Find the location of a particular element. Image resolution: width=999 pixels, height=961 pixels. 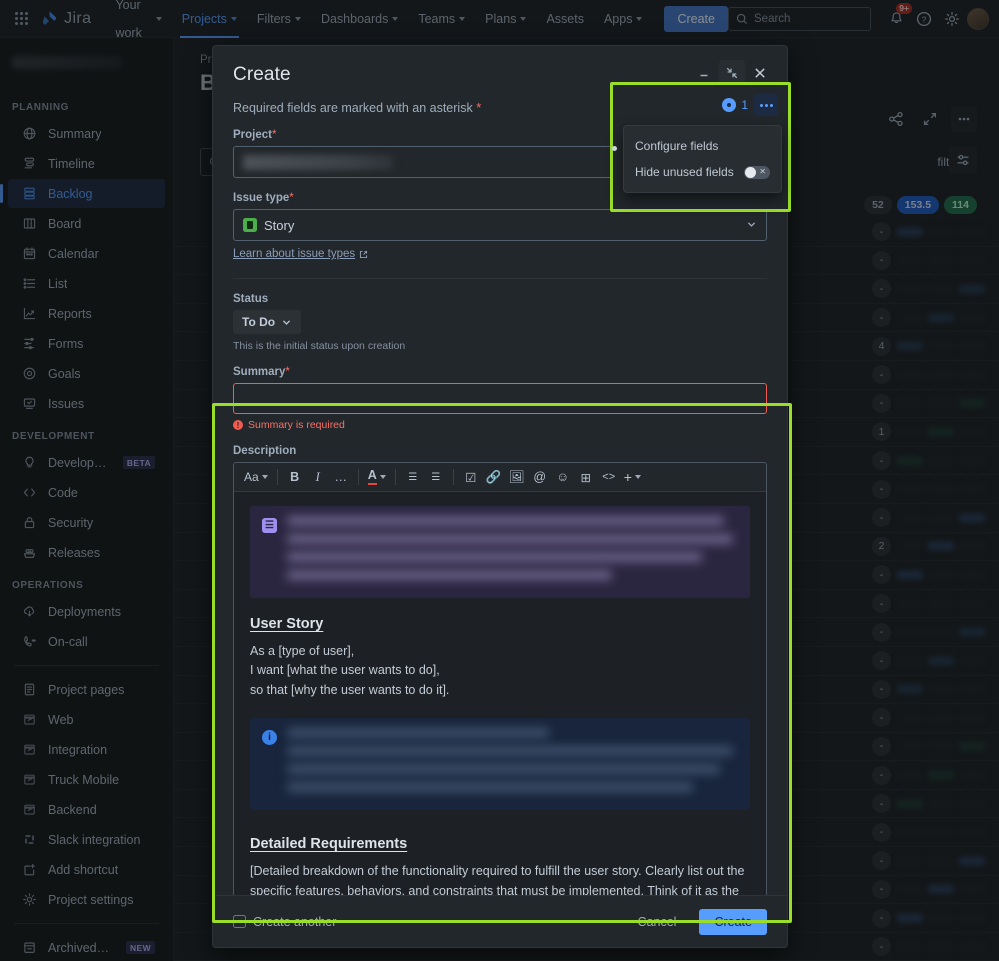

insert-more-icon: + is located at coordinates (632, 477).